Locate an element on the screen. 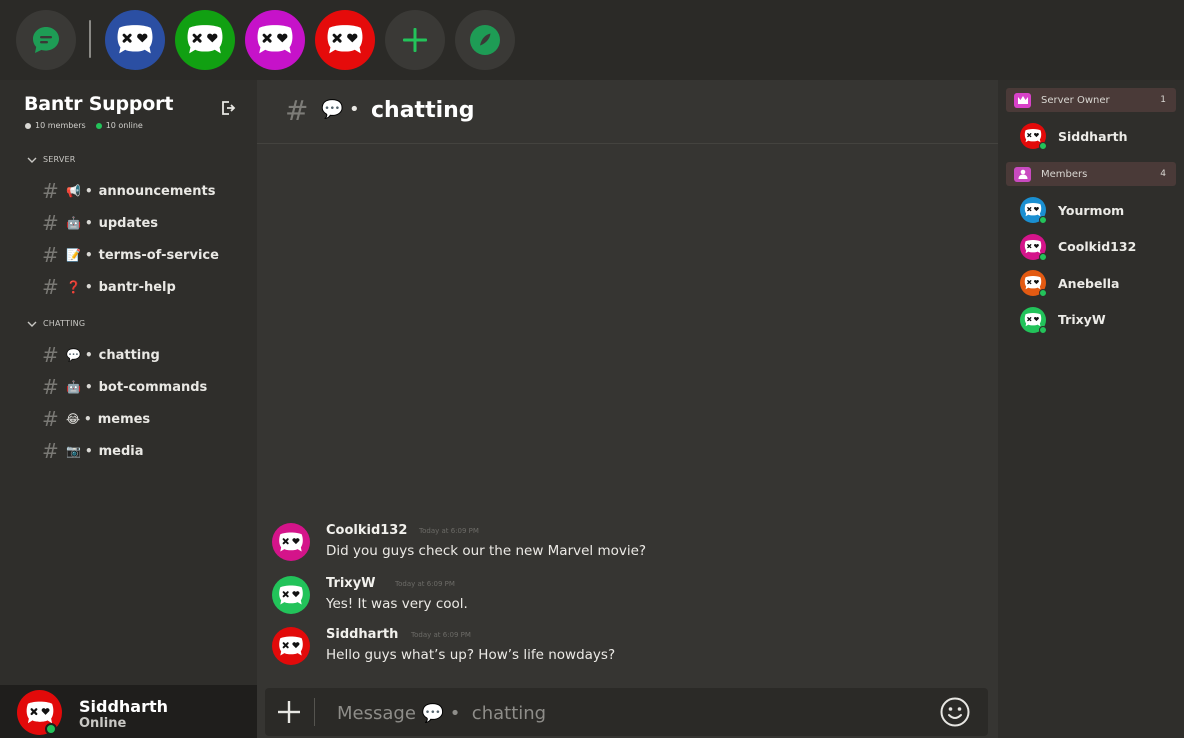  channel-chatting: # 💬 • chatting is located at coordinates (101, 355).